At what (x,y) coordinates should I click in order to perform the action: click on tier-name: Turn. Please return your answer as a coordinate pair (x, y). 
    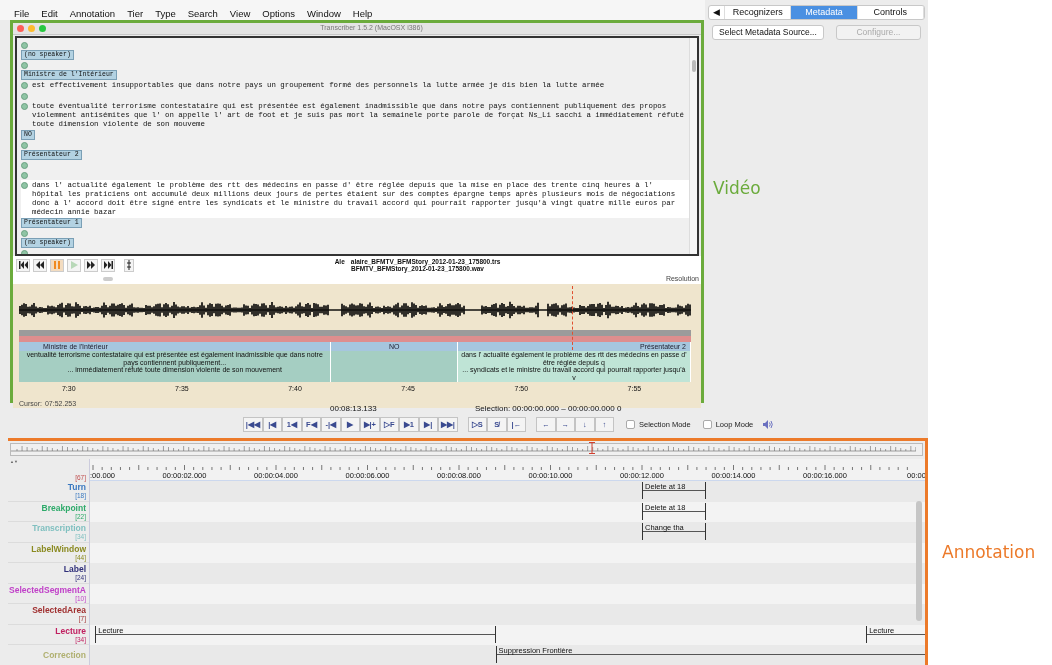
    Looking at the image, I should click on (76, 487).